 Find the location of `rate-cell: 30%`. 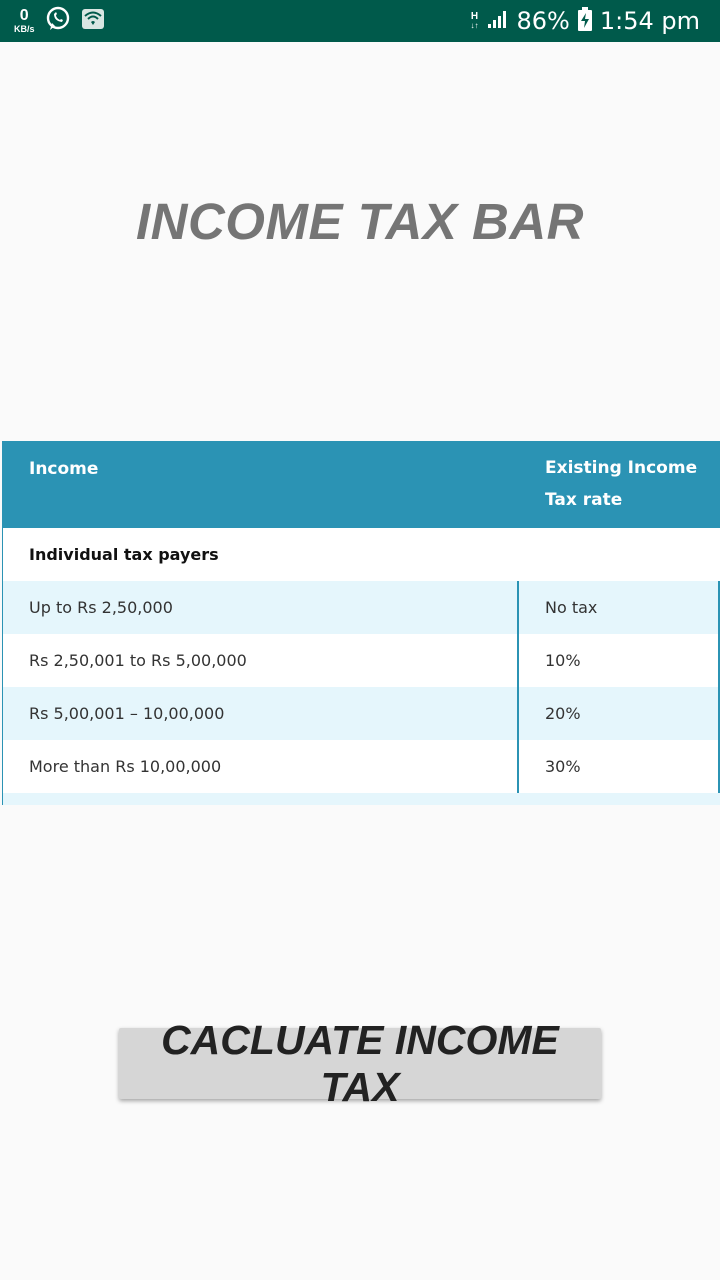

rate-cell: 30% is located at coordinates (563, 766).